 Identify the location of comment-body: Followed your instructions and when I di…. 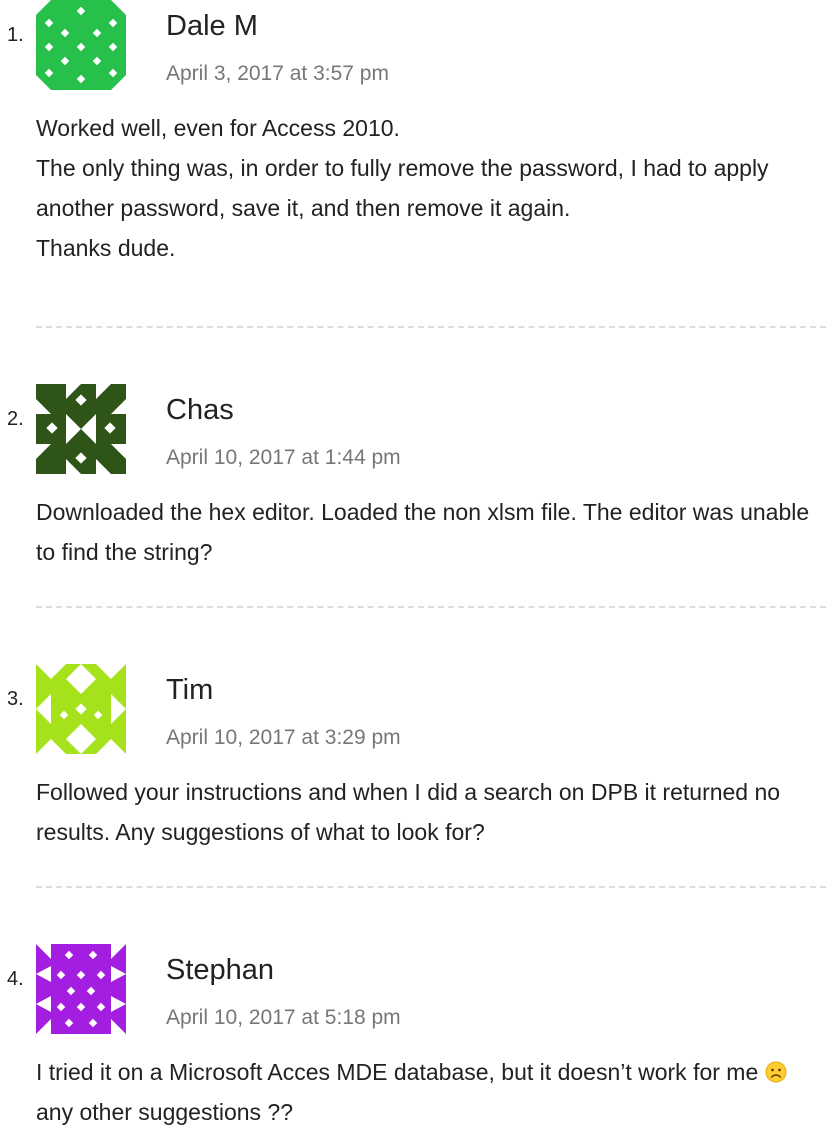
(431, 812).